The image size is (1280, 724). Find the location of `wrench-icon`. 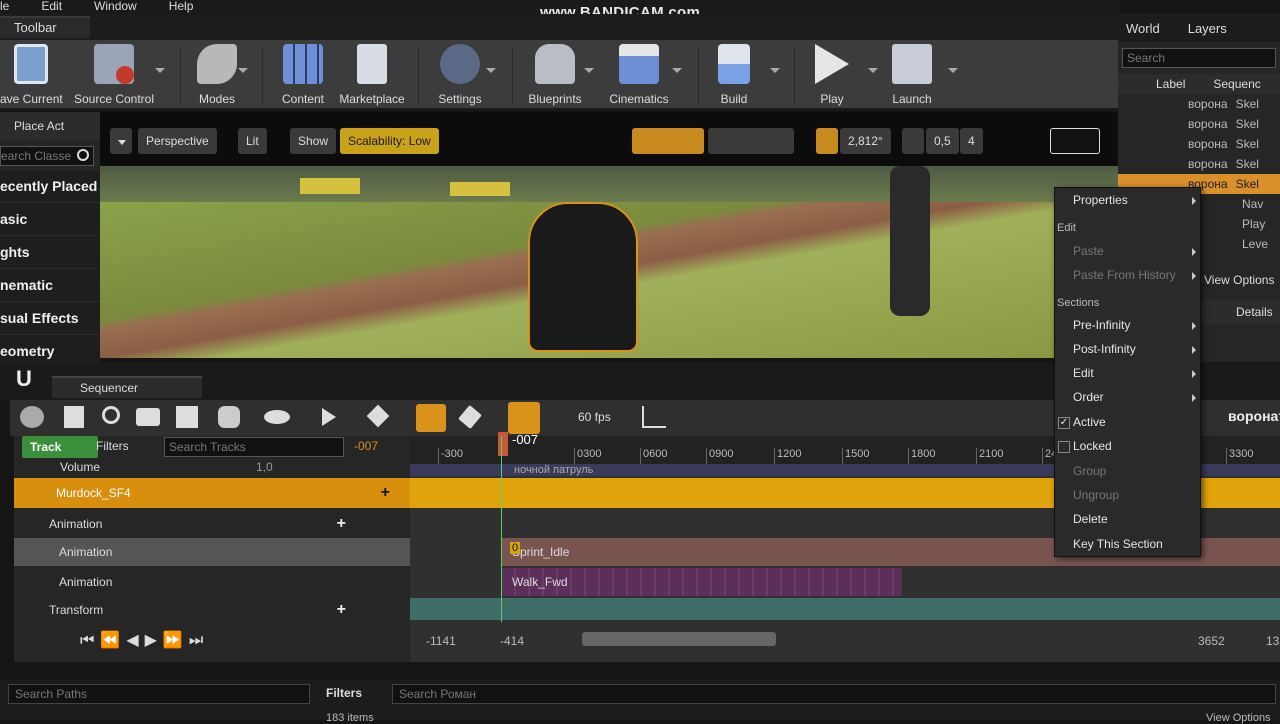

wrench-icon is located at coordinates (229, 417).